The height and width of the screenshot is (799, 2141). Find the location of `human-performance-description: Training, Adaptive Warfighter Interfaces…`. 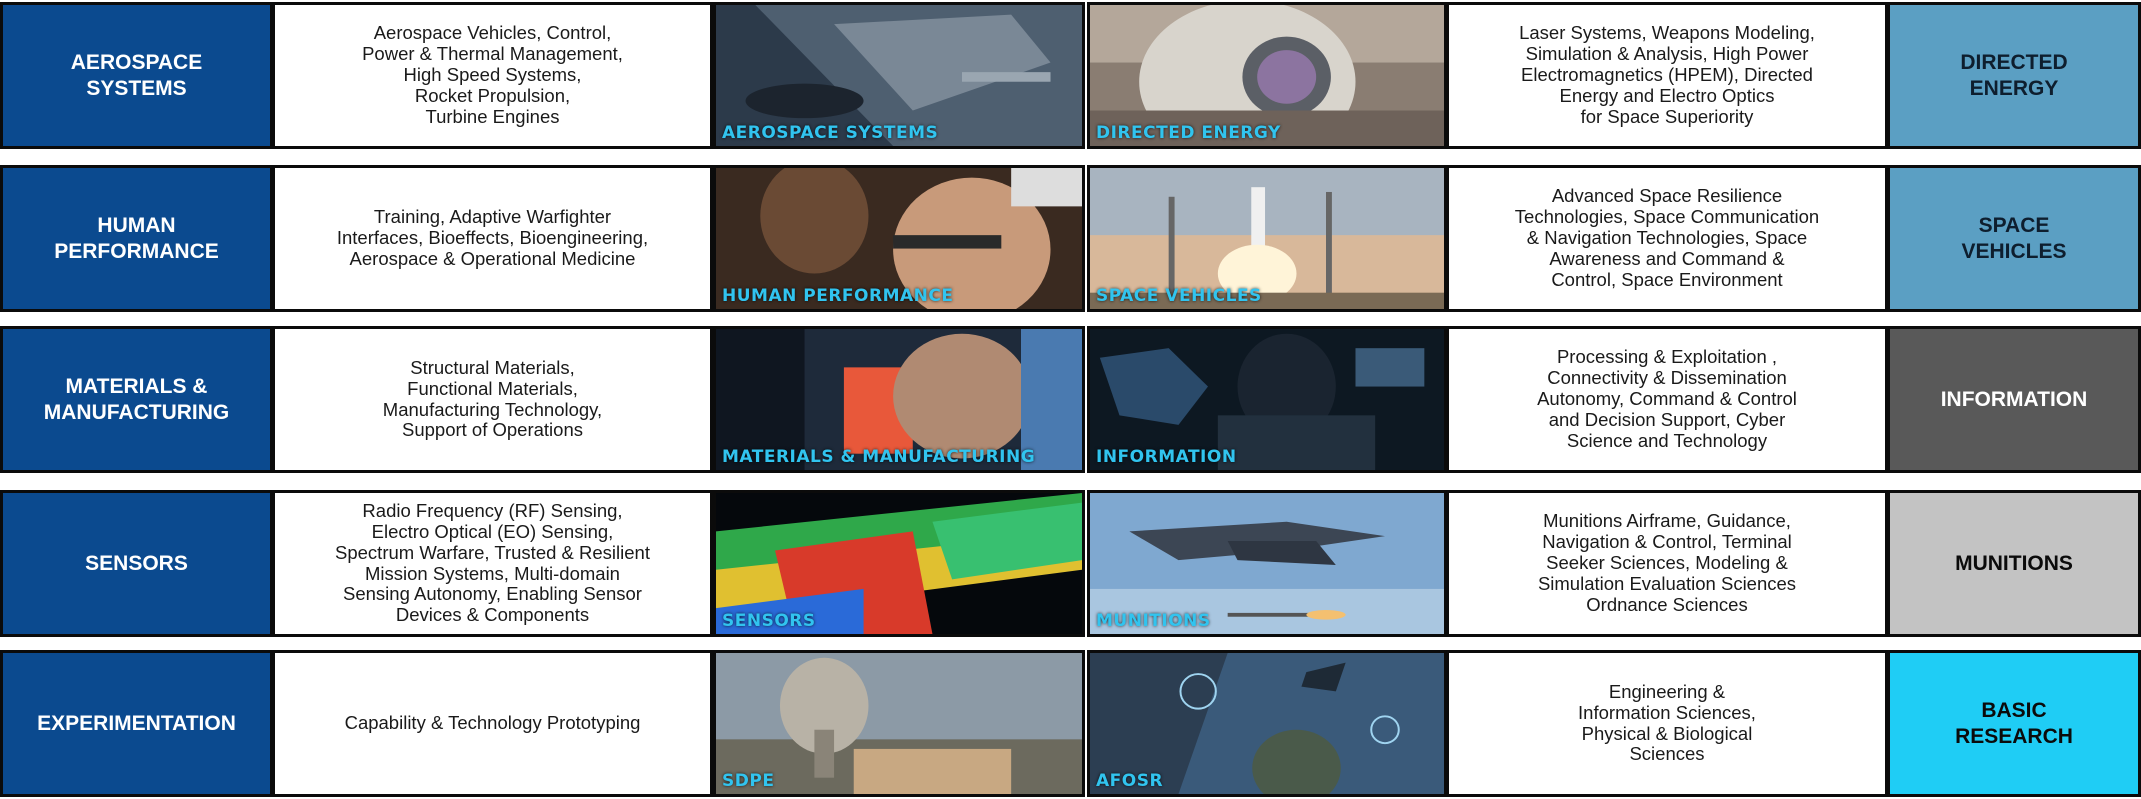

human-performance-description: Training, Adaptive Warfighter Interfaces… is located at coordinates (492, 238).